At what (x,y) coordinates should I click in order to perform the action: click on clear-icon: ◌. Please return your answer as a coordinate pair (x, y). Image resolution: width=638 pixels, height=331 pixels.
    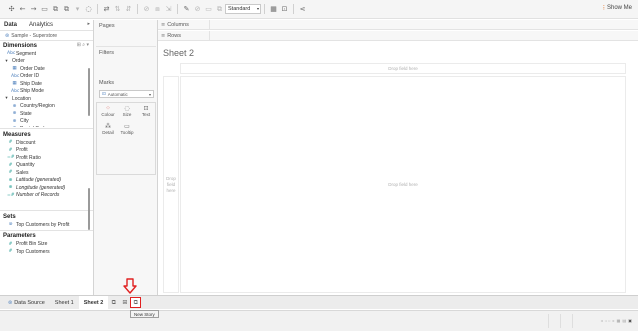
    Looking at the image, I should click on (88, 9).